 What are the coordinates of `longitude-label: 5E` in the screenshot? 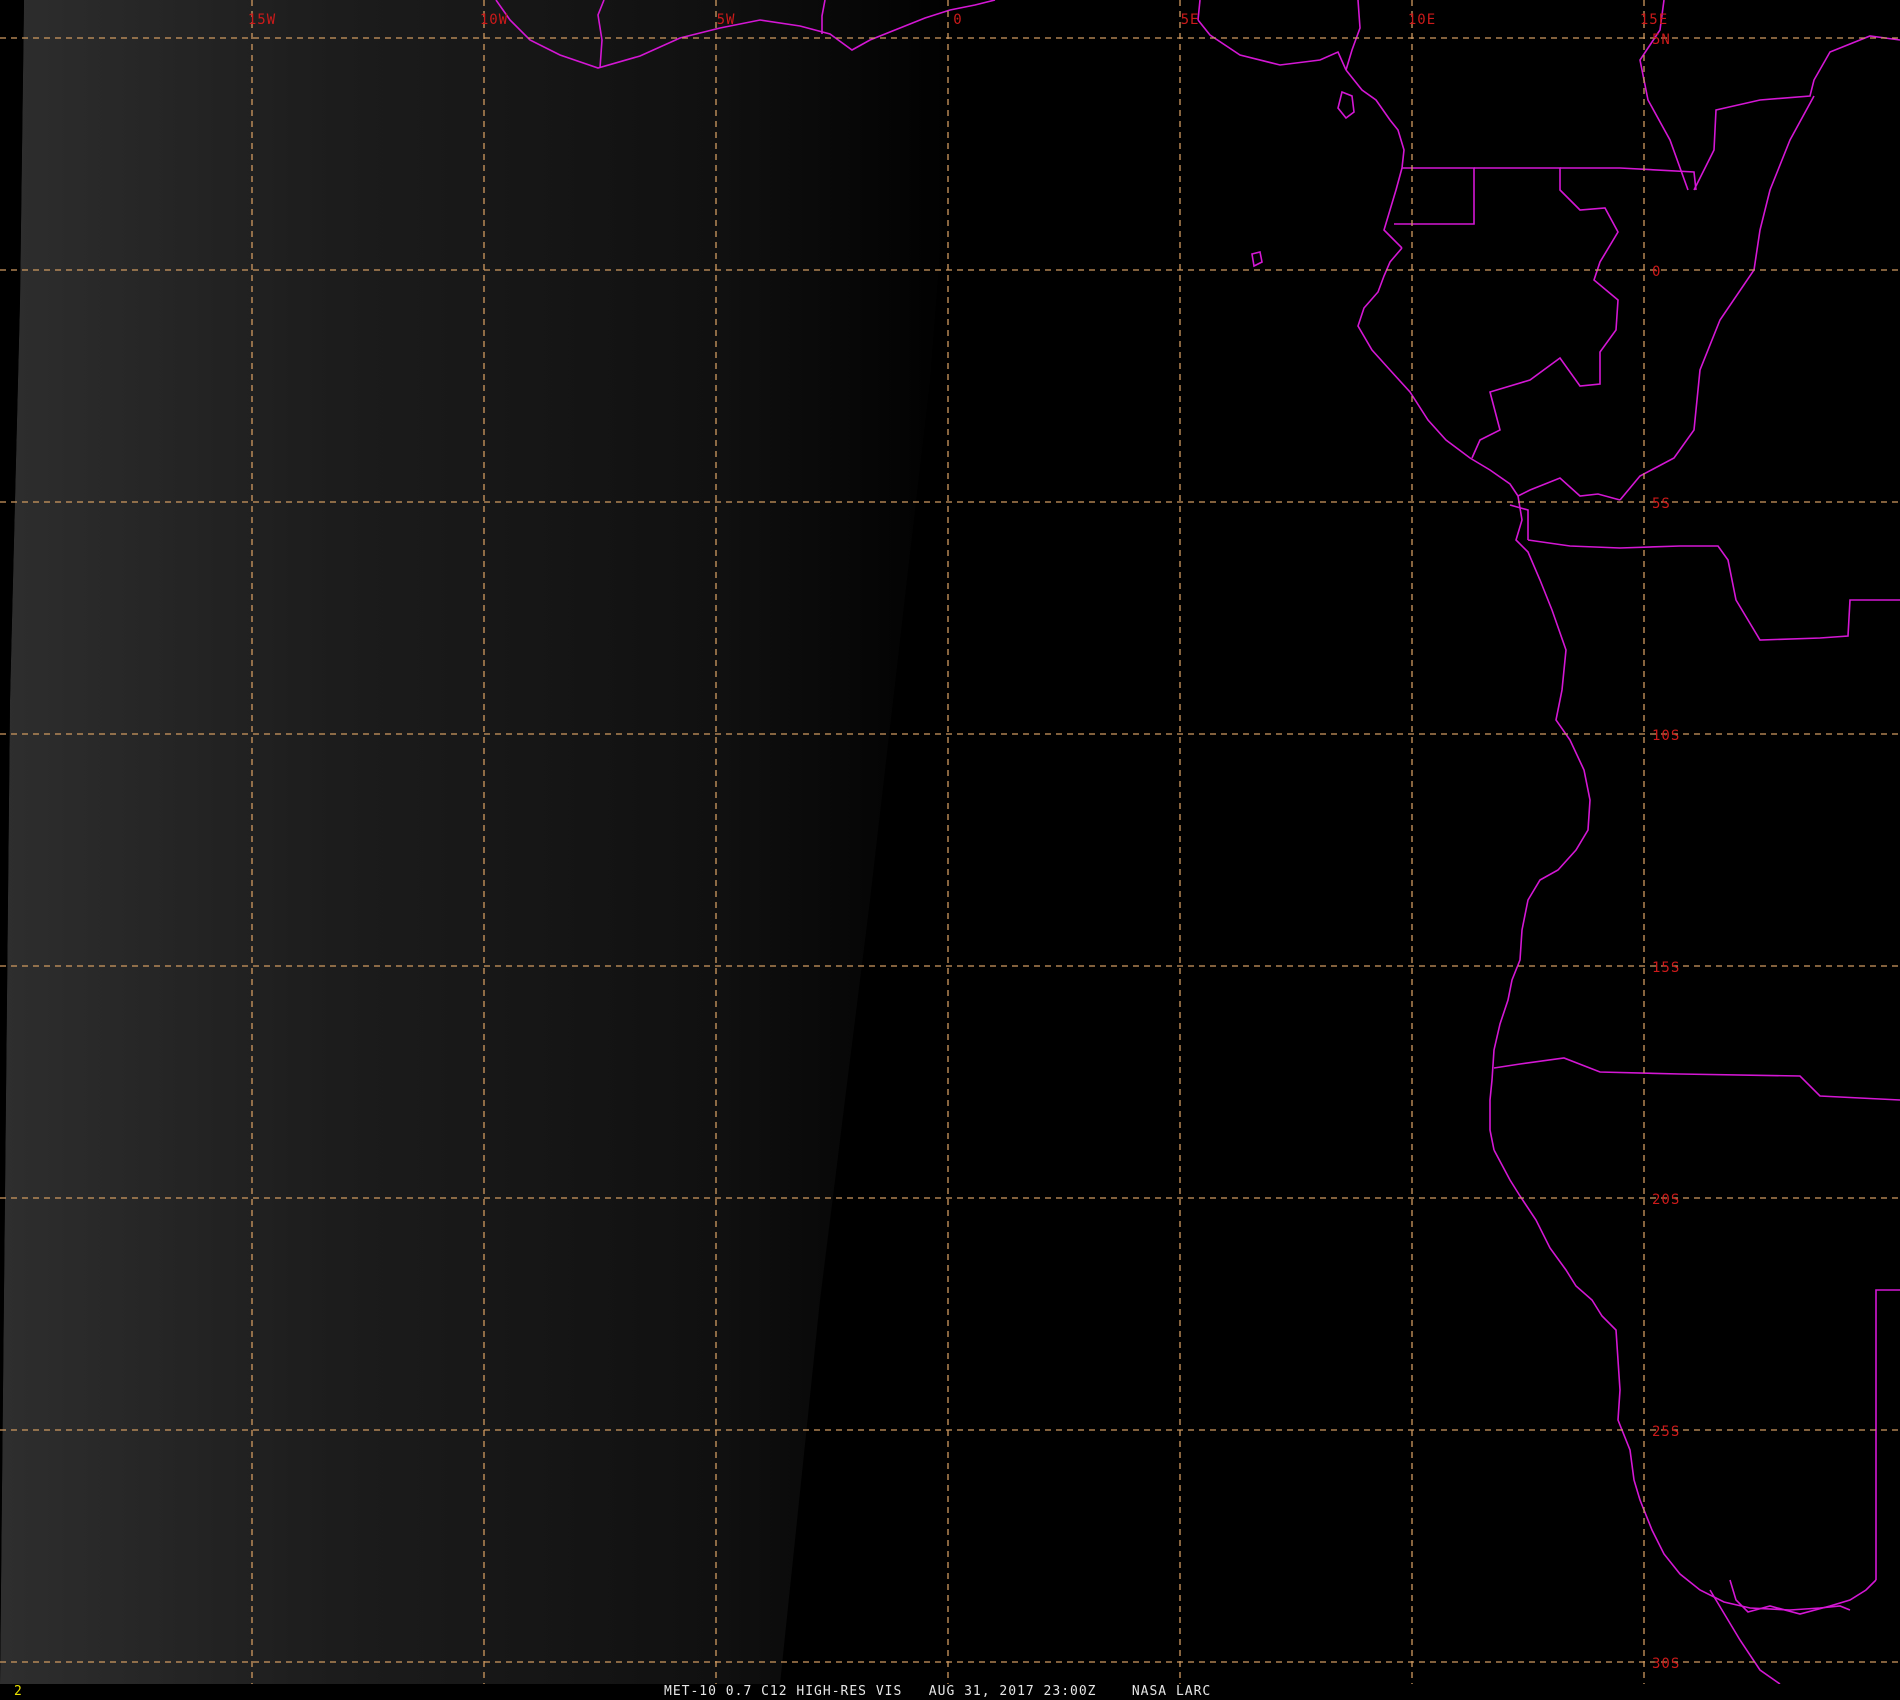 It's located at (1190, 20).